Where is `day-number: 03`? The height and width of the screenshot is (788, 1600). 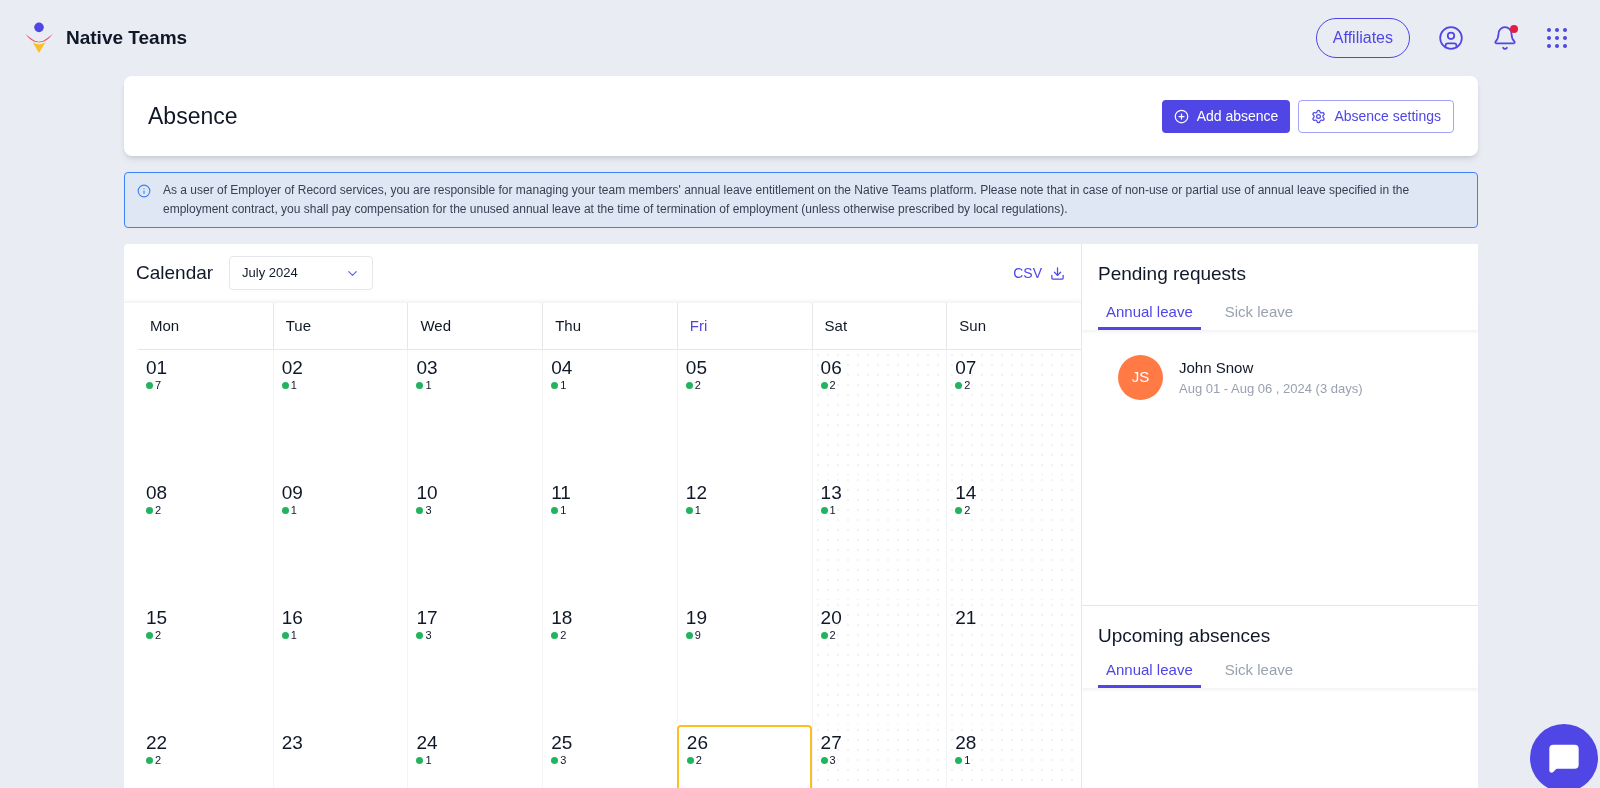
day-number: 03 is located at coordinates (427, 368).